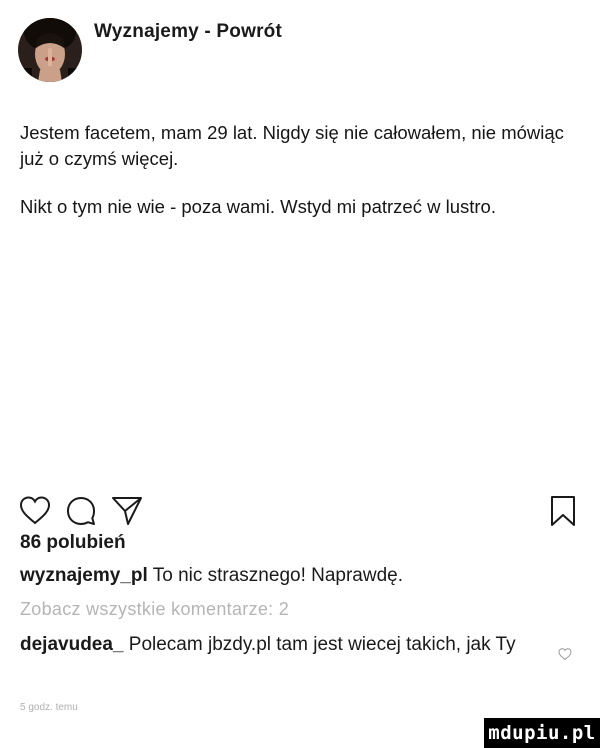 The width and height of the screenshot is (600, 748). I want to click on account-title: Wyznajemy - Powrót, so click(188, 32).